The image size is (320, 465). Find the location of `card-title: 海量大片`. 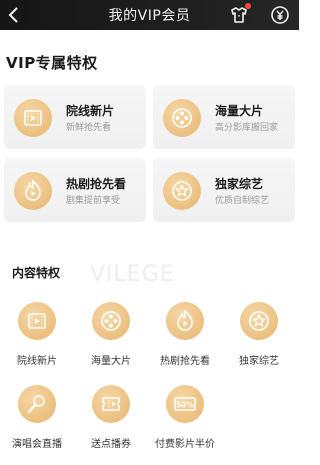

card-title: 海量大片 is located at coordinates (239, 111).